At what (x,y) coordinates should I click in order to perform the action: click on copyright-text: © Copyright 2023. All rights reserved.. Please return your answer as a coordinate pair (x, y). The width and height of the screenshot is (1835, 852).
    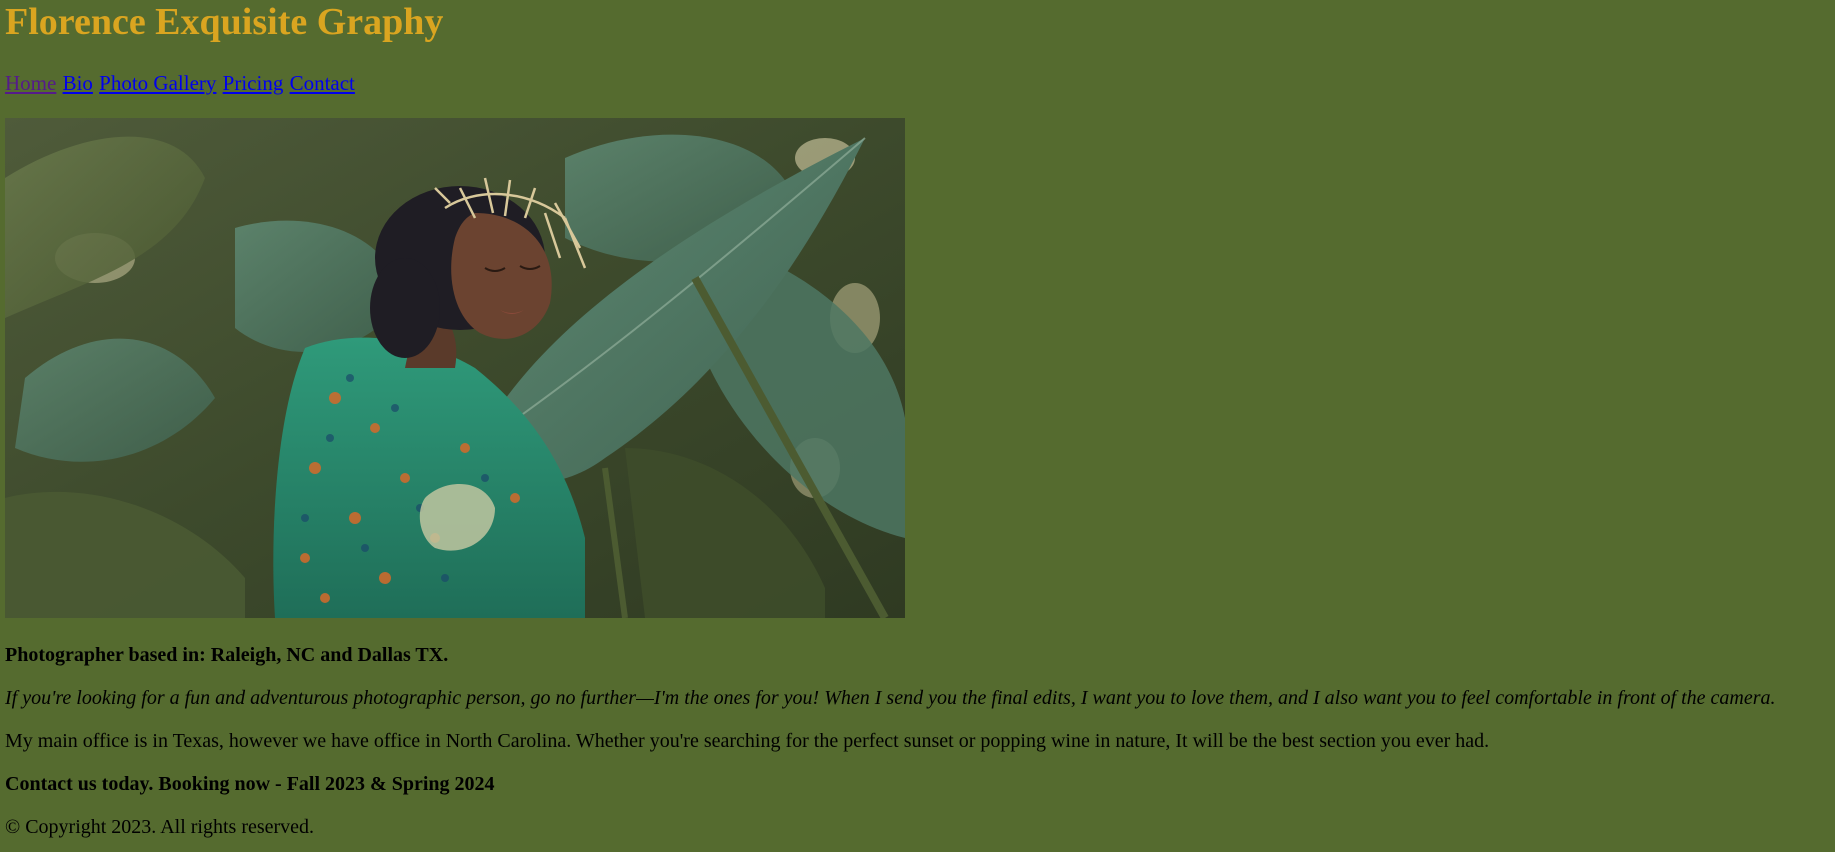
    Looking at the image, I should click on (160, 827).